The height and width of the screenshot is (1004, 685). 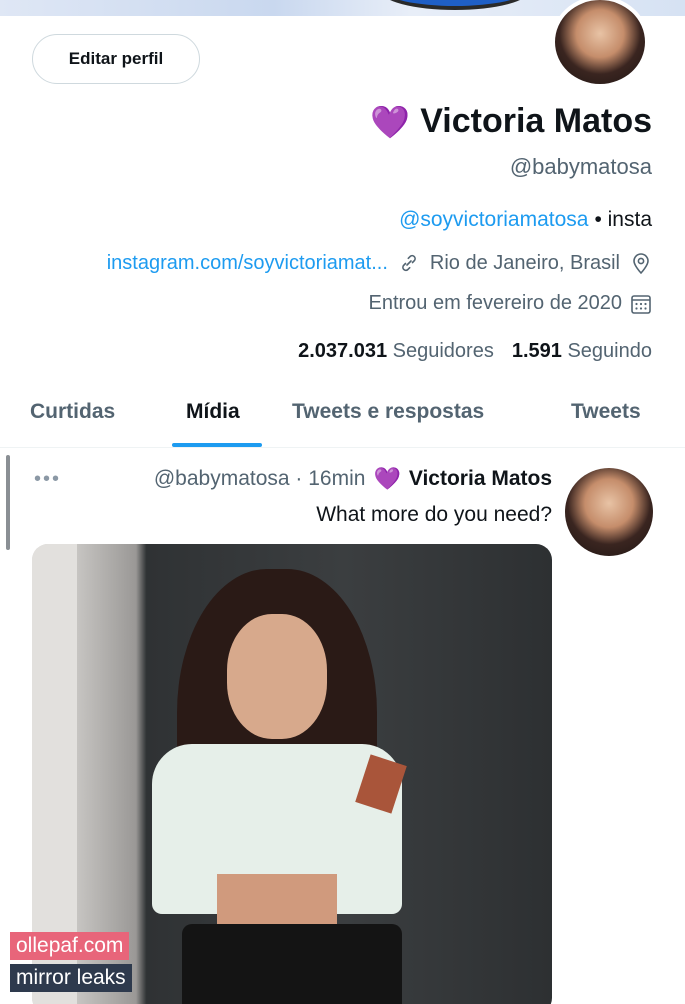 I want to click on tweet-handle-time: @babymatosa · 16min, so click(x=259, y=478).